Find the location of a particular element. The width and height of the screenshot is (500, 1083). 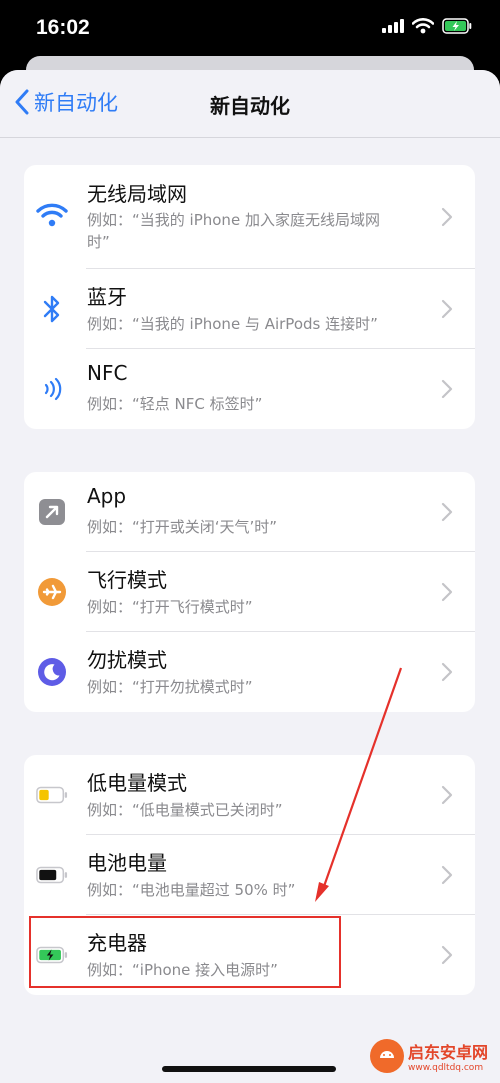

watermark: 启东安卓网 www.qdltdq.com is located at coordinates (434, 1056).